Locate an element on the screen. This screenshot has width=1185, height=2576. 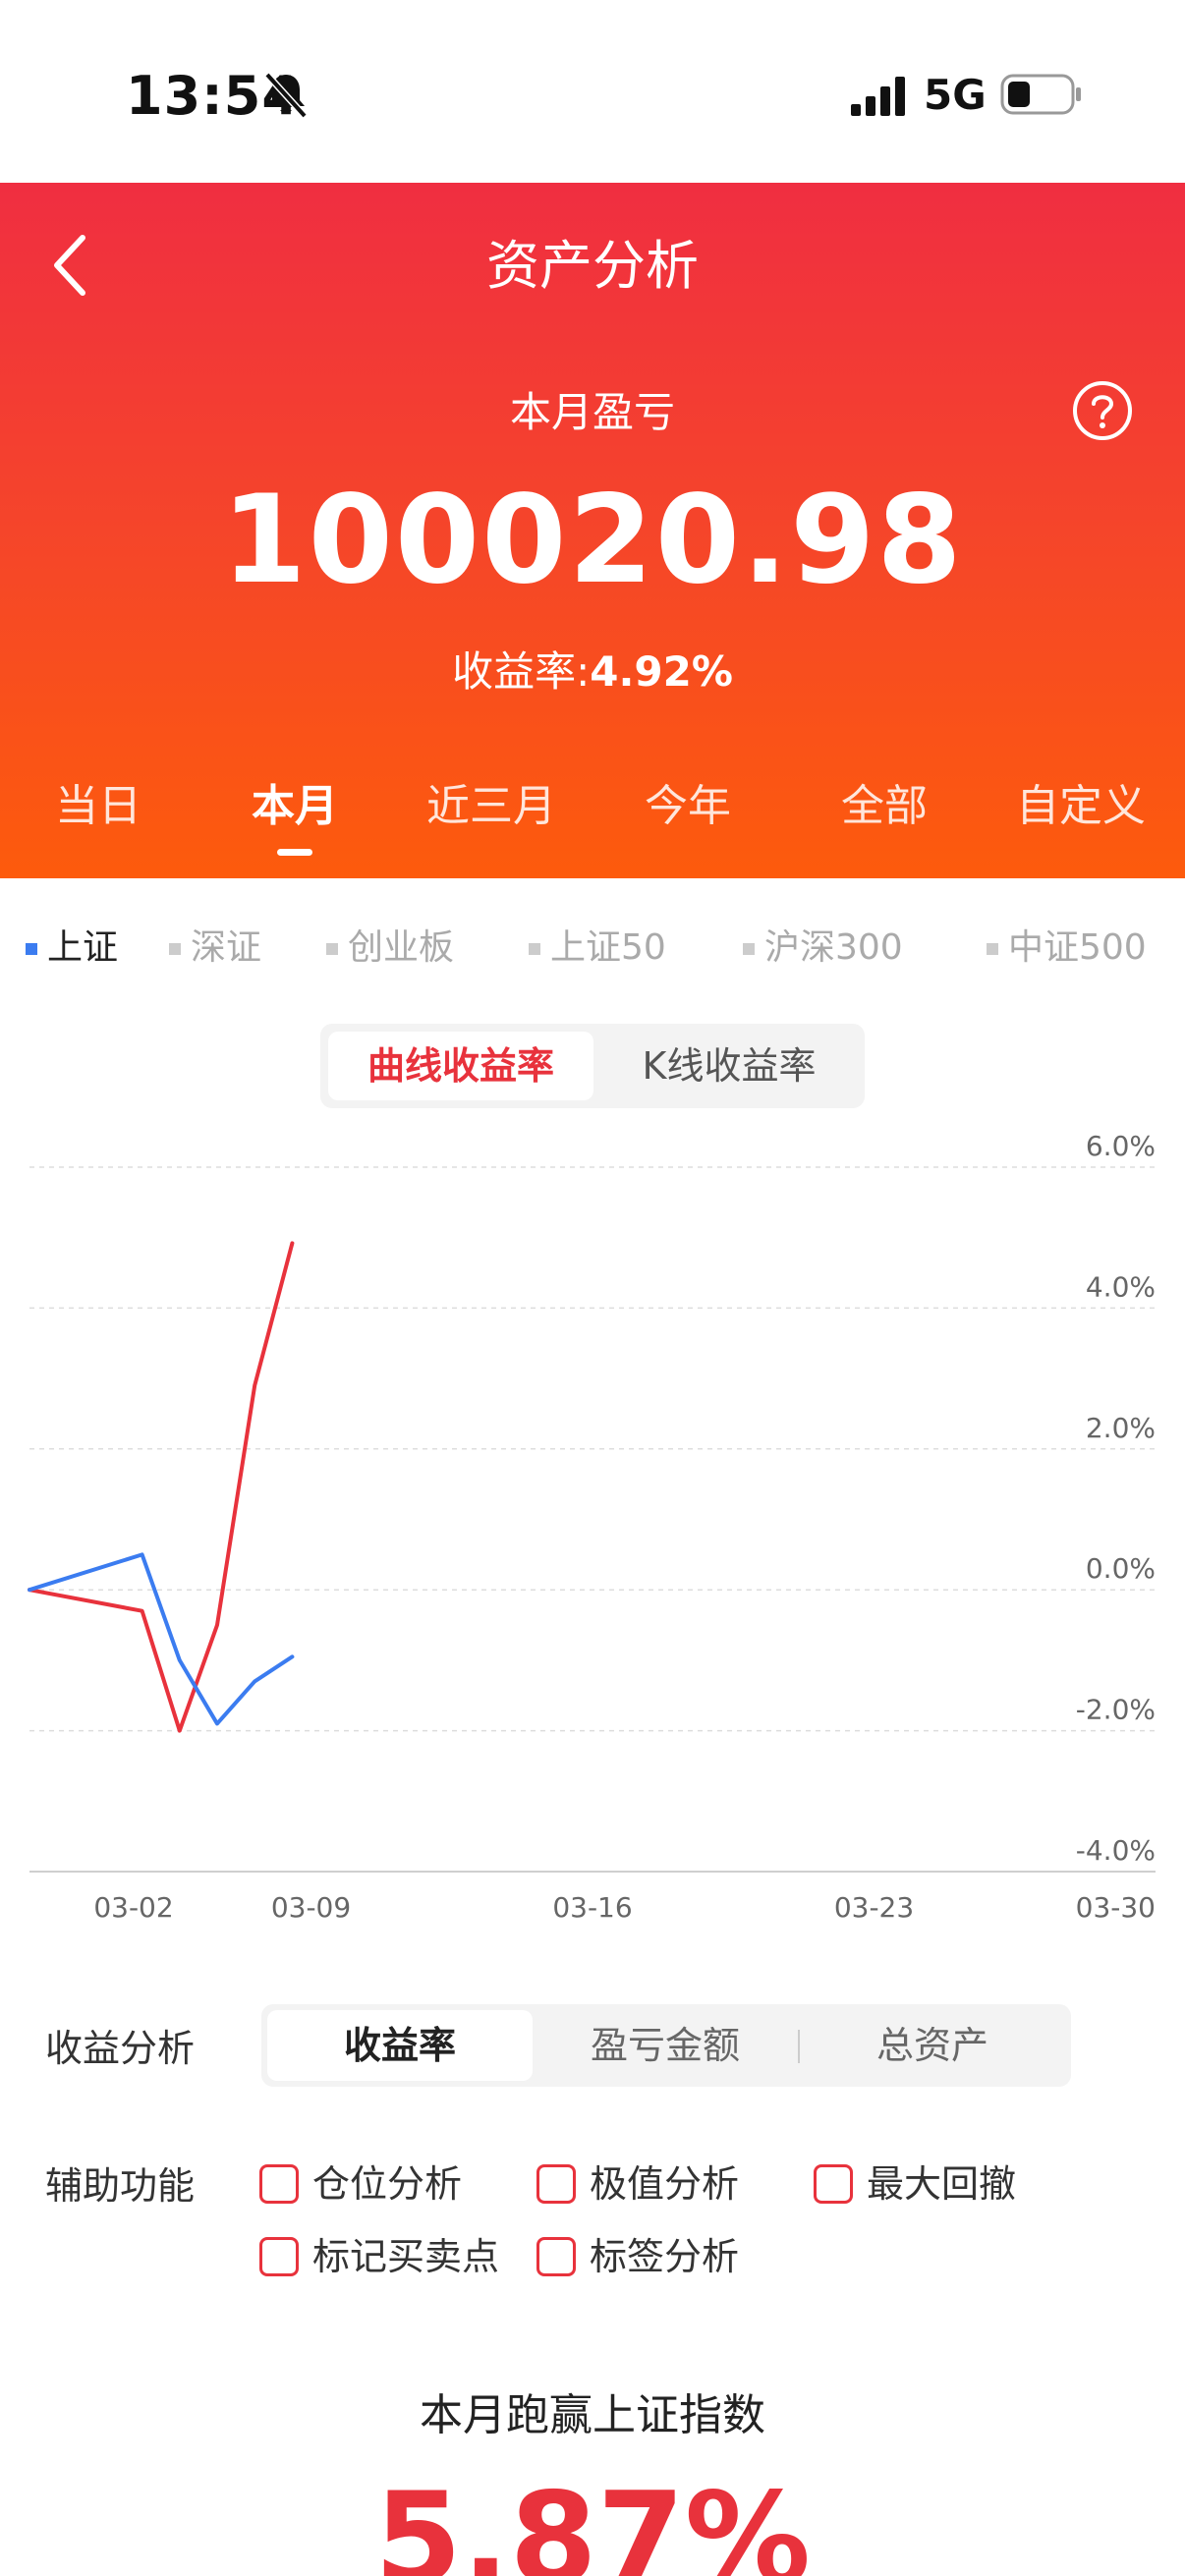
index-tab-shanghai: 上证 is located at coordinates (72, 944).